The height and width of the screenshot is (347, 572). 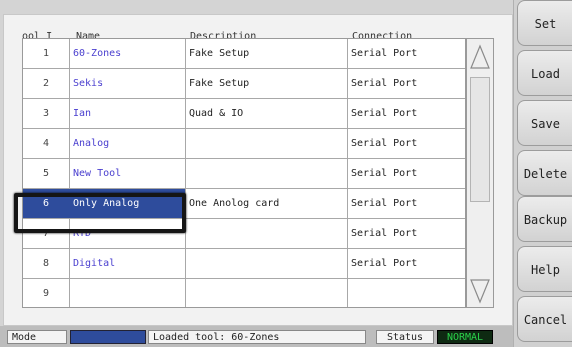 I want to click on tool-description: Quad & IO, so click(x=216, y=113).